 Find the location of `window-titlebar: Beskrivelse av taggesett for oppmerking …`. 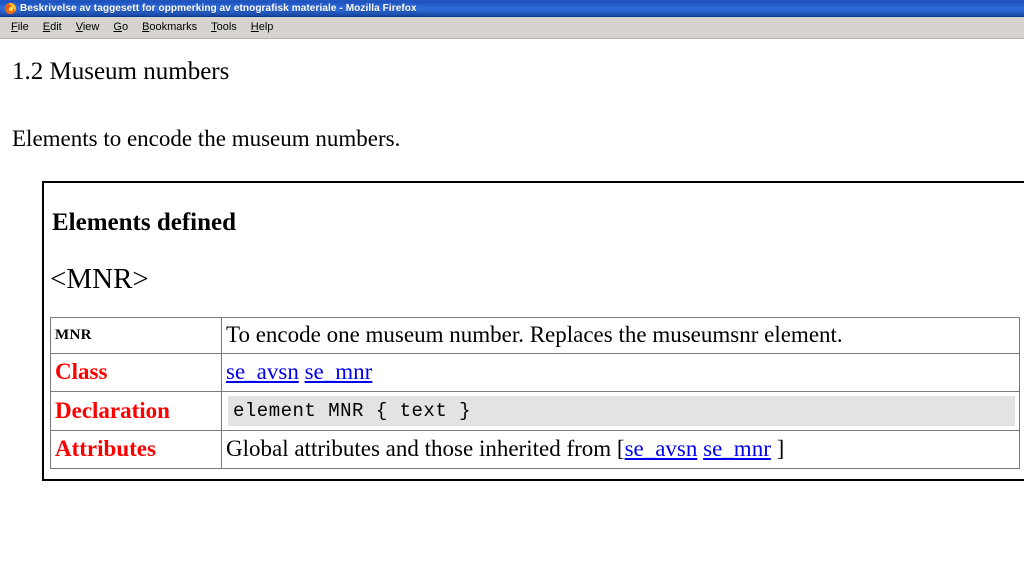

window-titlebar: Beskrivelse av taggesett for oppmerking … is located at coordinates (512, 8).